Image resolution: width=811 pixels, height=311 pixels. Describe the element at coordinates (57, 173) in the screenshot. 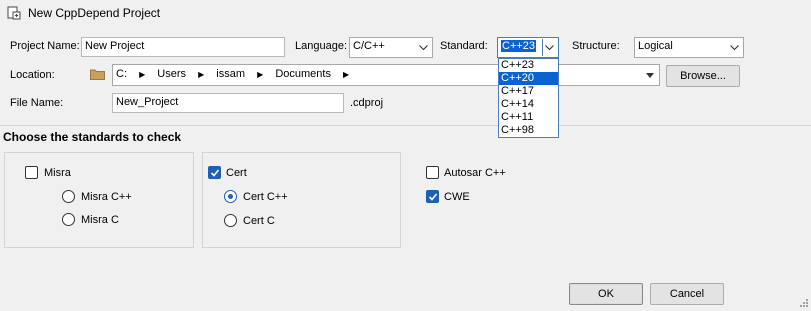

I see `misra-label: Misra` at that location.